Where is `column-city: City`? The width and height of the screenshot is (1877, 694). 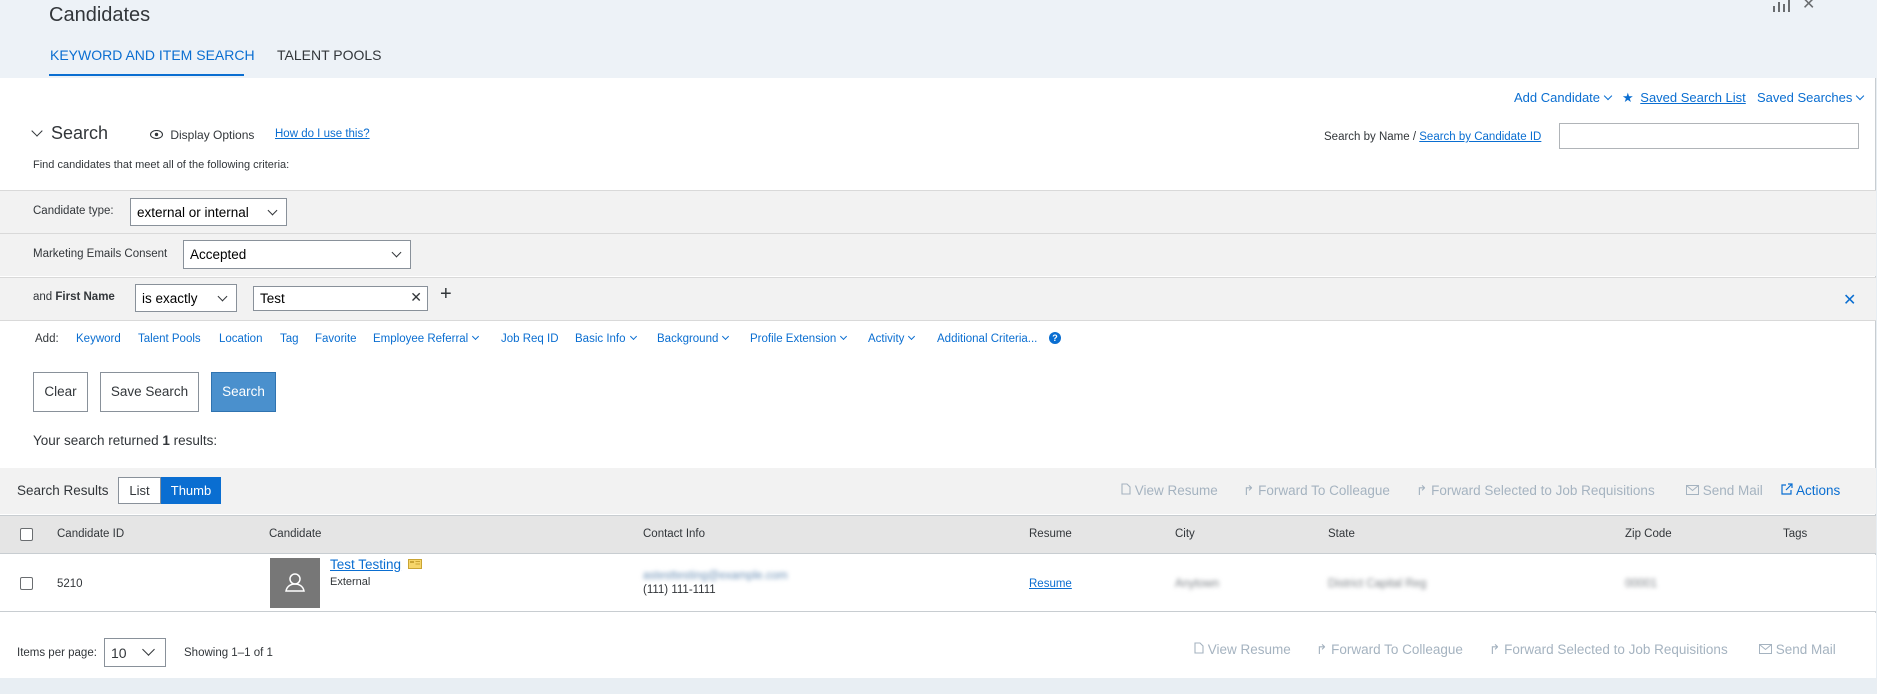
column-city: City is located at coordinates (1185, 534).